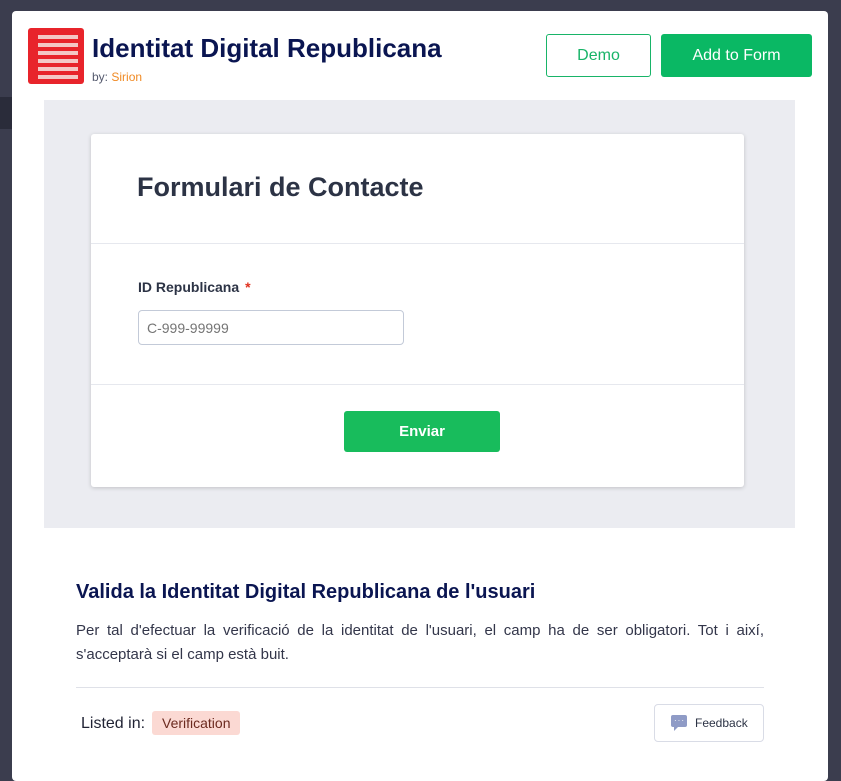 The height and width of the screenshot is (781, 841). What do you see at coordinates (598, 55) in the screenshot?
I see `demo-button: Demo` at bounding box center [598, 55].